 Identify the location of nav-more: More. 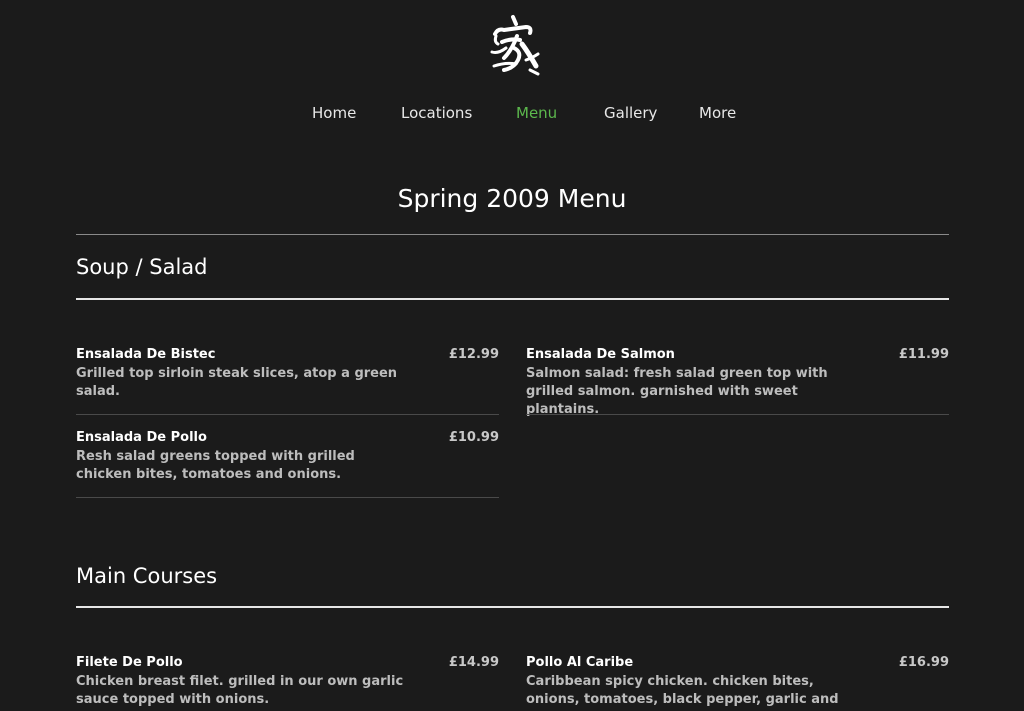
(717, 113).